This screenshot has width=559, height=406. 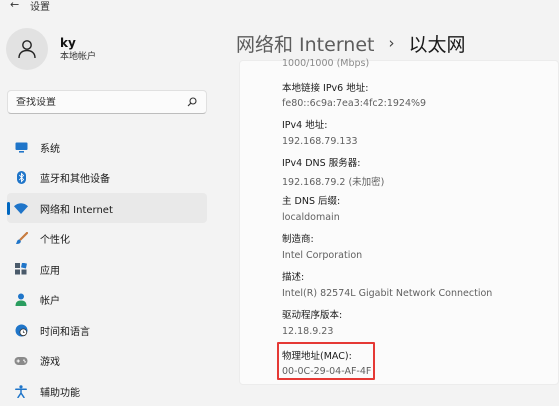 What do you see at coordinates (333, 182) in the screenshot?
I see `dns-server-value: 192.168.79.2 (未加密)` at bounding box center [333, 182].